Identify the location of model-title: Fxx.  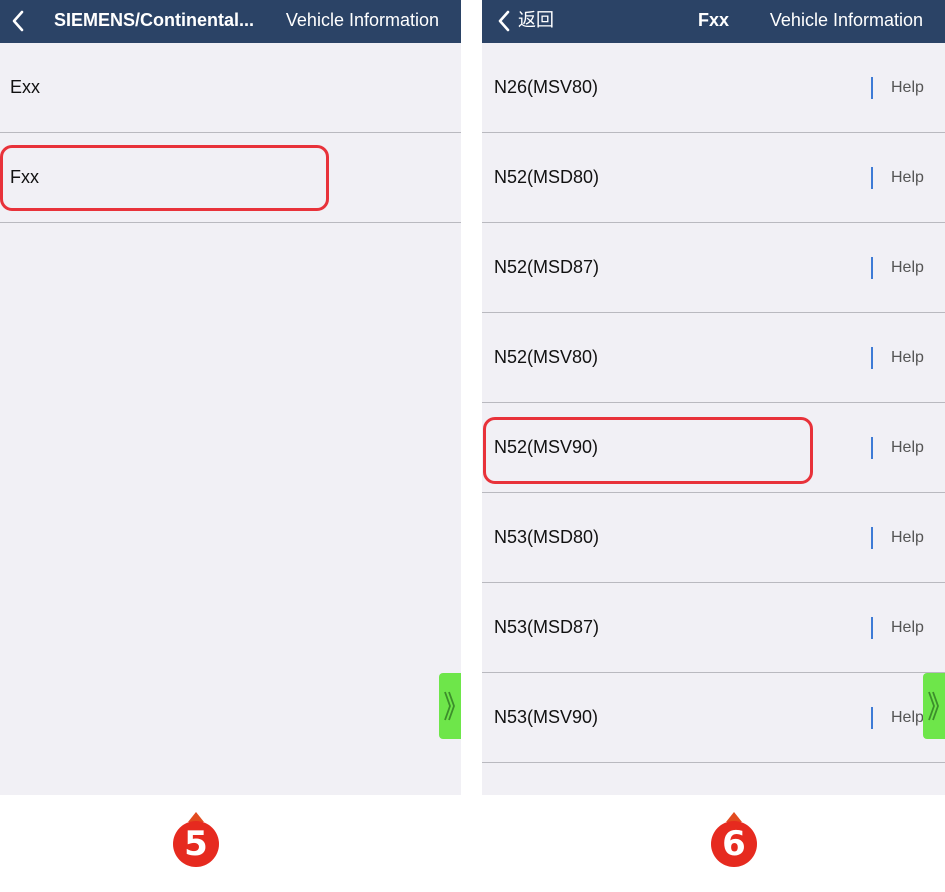
(714, 20).